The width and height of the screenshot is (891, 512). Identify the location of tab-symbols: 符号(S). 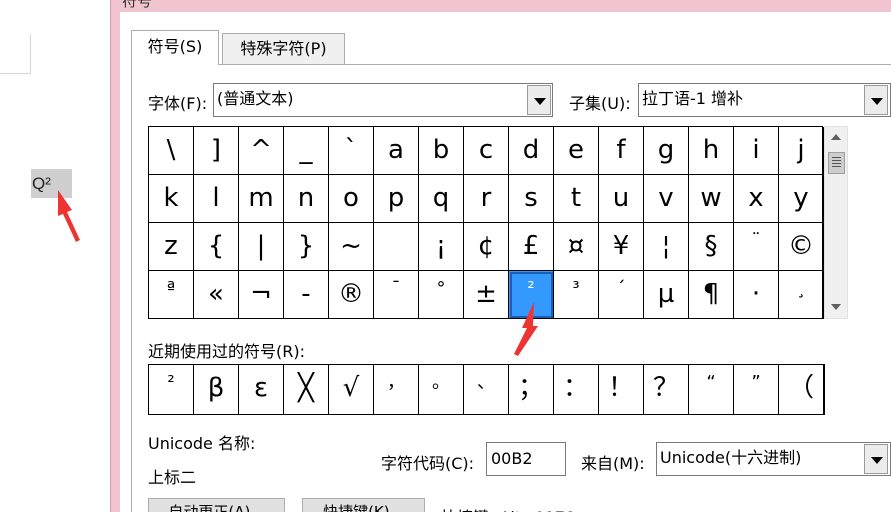
(175, 47).